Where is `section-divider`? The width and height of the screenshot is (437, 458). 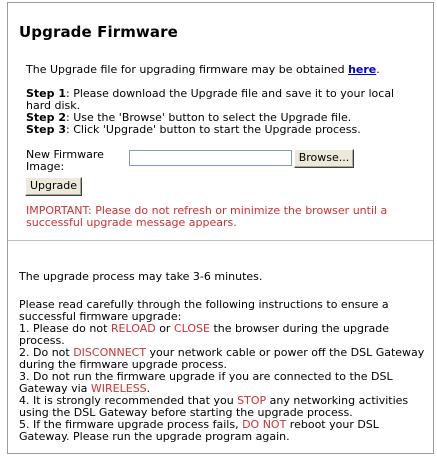 section-divider is located at coordinates (220, 240).